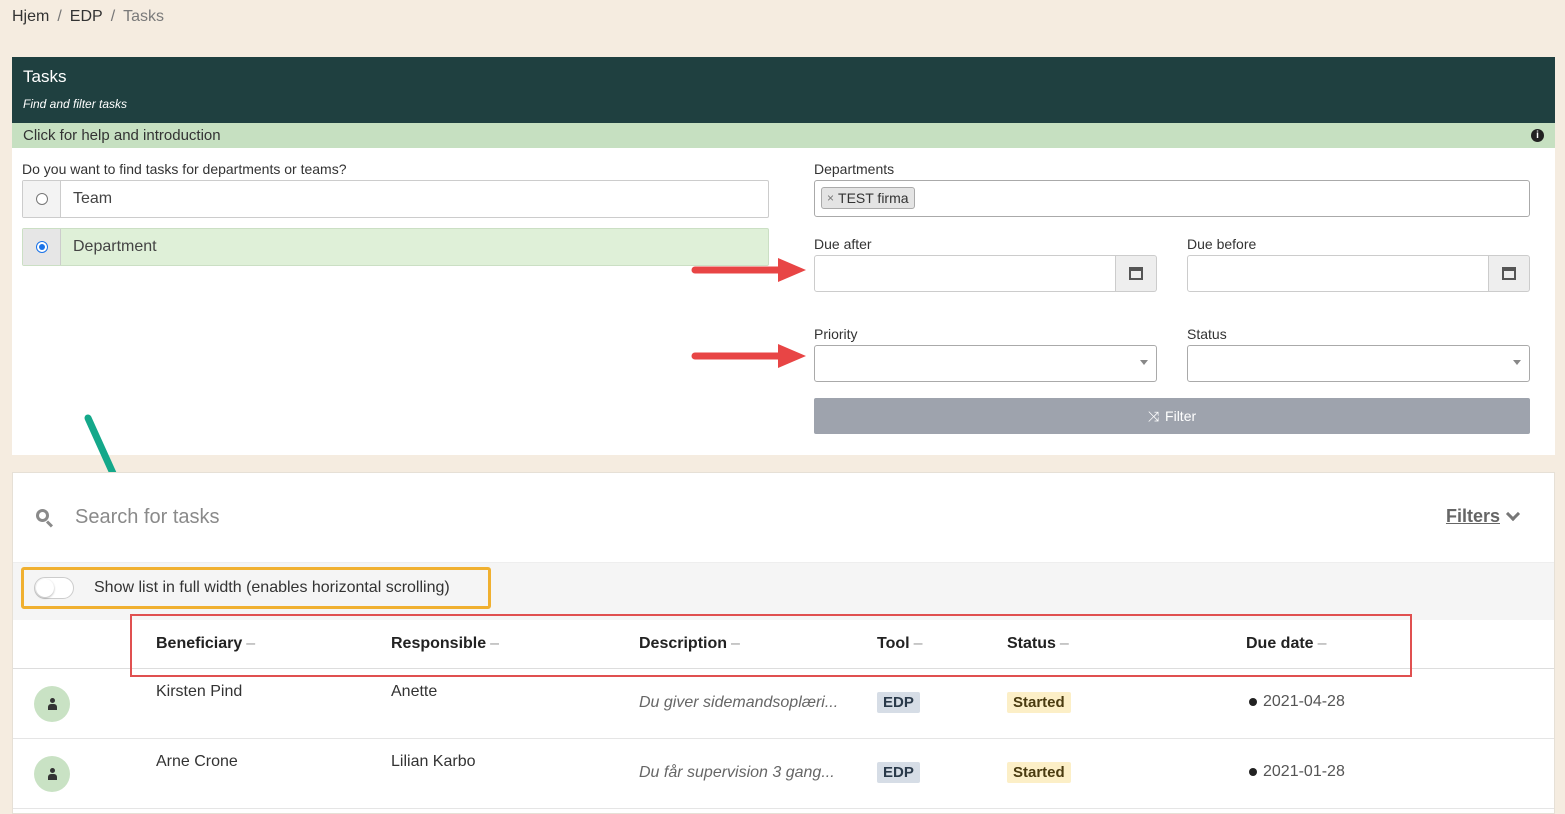 Image resolution: width=1565 pixels, height=814 pixels. Describe the element at coordinates (199, 691) in the screenshot. I see `beneficiary-cell: Kirsten Pind` at that location.